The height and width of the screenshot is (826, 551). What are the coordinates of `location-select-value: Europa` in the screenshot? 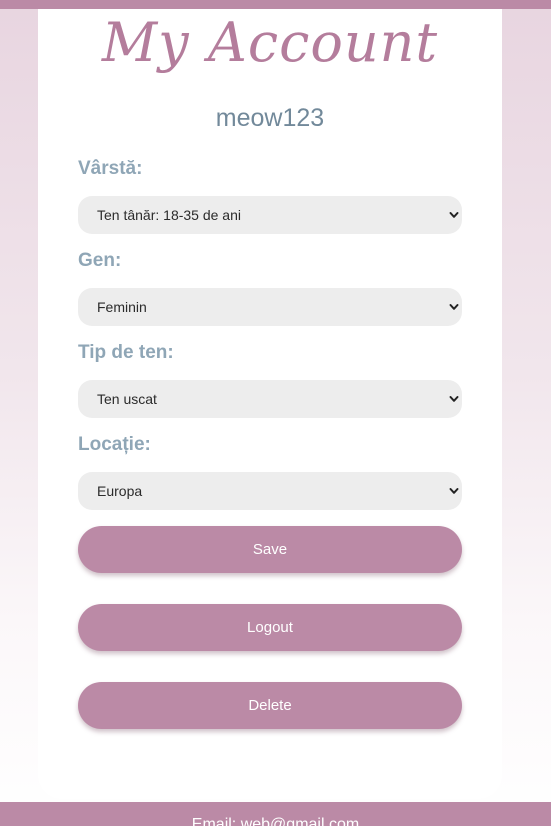 It's located at (120, 491).